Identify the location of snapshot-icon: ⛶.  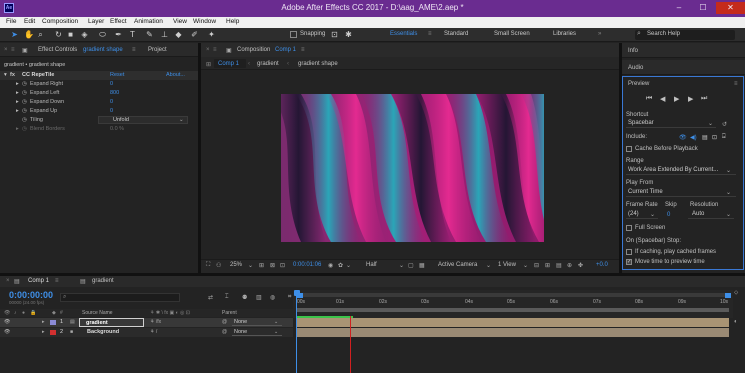
(208, 265).